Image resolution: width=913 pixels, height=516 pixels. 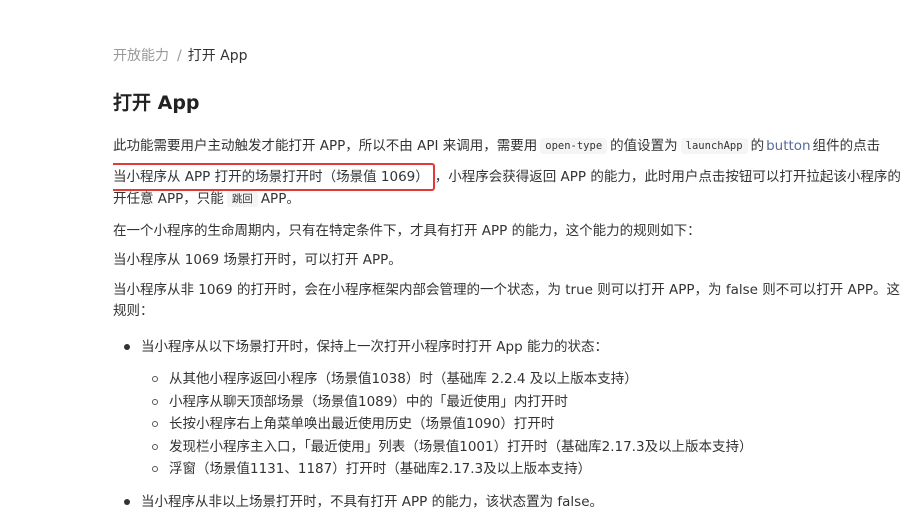 I want to click on highlighted-scene-text: 当小程序从 APP 打开的场景打开时（场景值 1069）, so click(x=274, y=177).